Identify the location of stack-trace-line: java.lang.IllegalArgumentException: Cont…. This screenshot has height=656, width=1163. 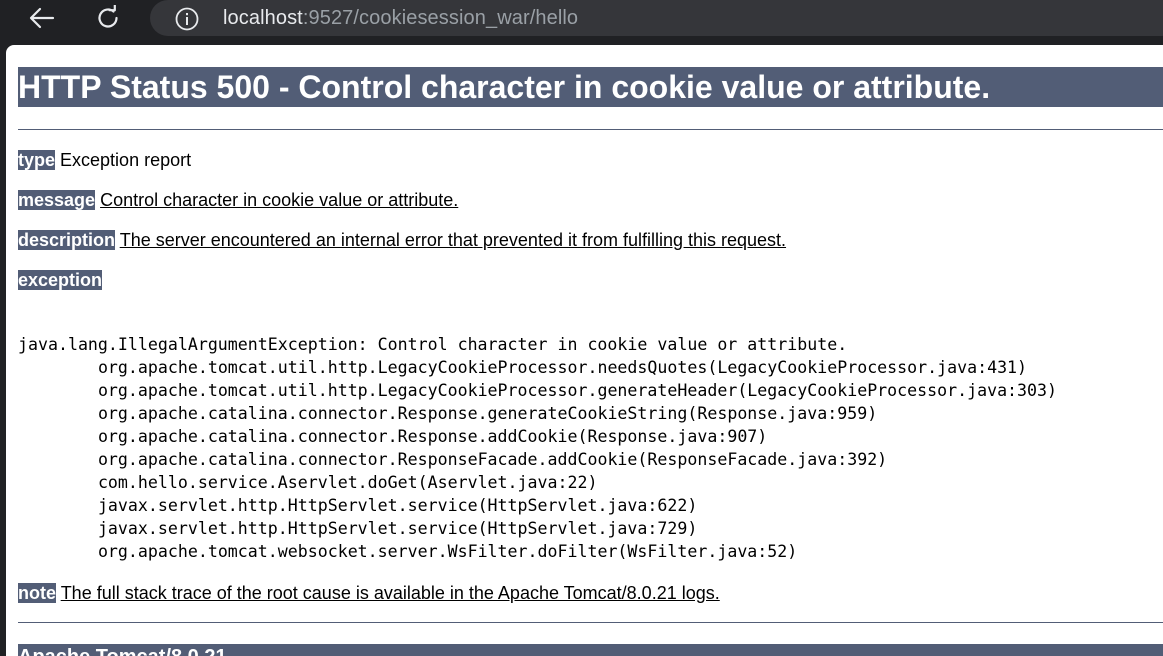
(433, 344).